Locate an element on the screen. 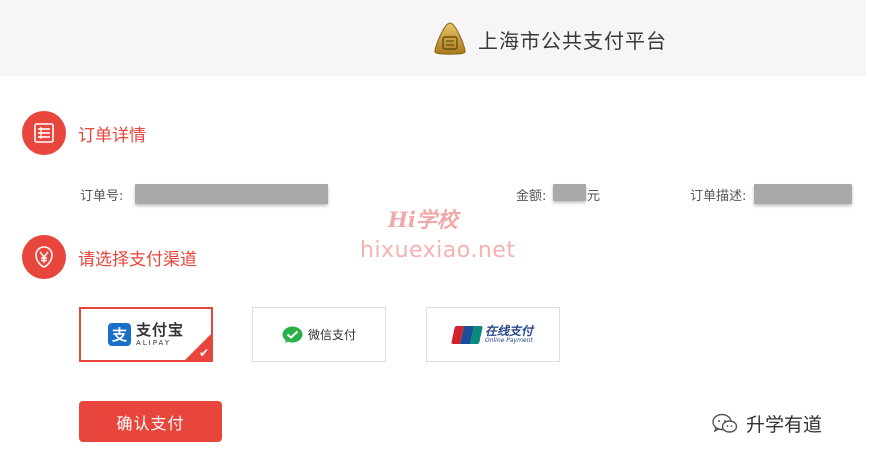 This screenshot has width=869, height=462. unionpay-icon is located at coordinates (467, 334).